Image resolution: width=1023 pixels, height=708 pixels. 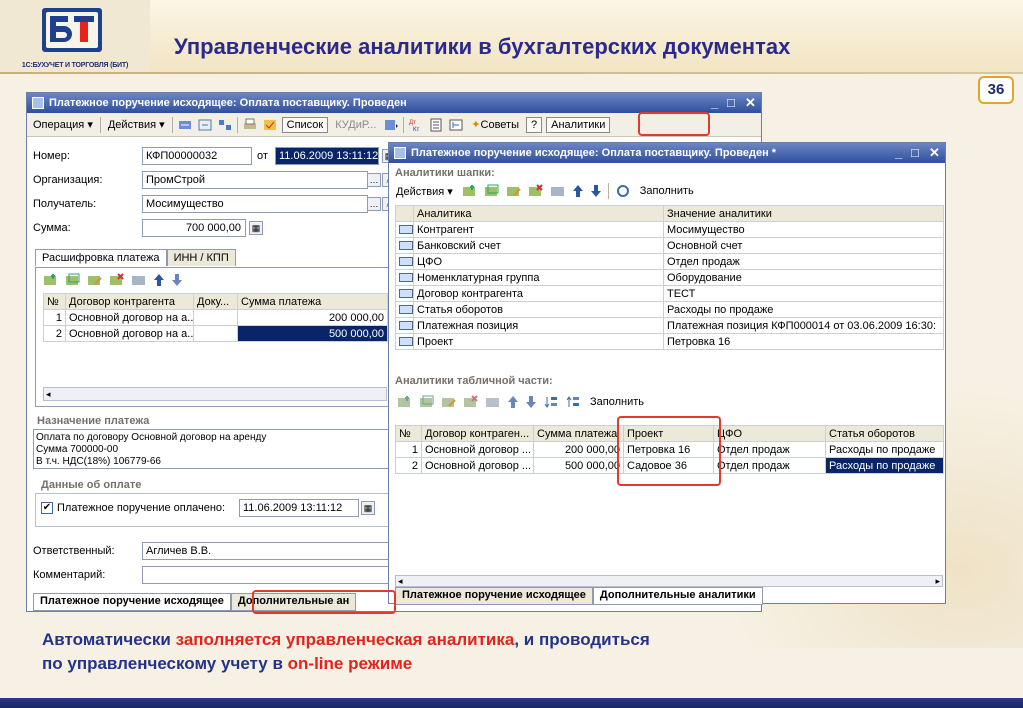 What do you see at coordinates (538, 309) in the screenshot?
I see `cell-analytics: Статья оборотов` at bounding box center [538, 309].